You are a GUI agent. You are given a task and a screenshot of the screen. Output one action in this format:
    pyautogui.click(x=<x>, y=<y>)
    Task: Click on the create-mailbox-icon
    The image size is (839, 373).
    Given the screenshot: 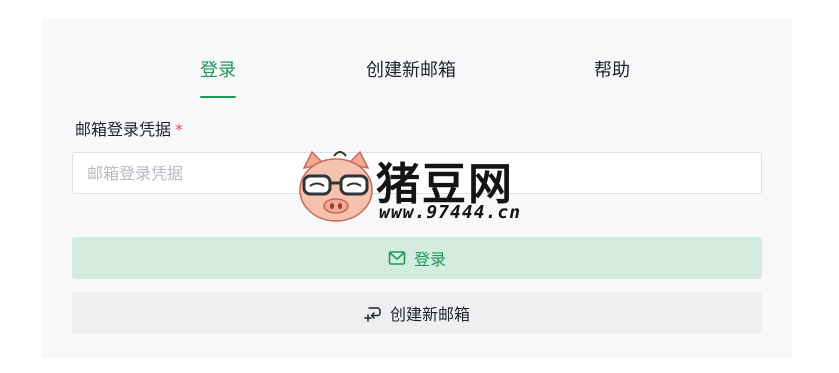 What is the action you would take?
    pyautogui.click(x=373, y=313)
    